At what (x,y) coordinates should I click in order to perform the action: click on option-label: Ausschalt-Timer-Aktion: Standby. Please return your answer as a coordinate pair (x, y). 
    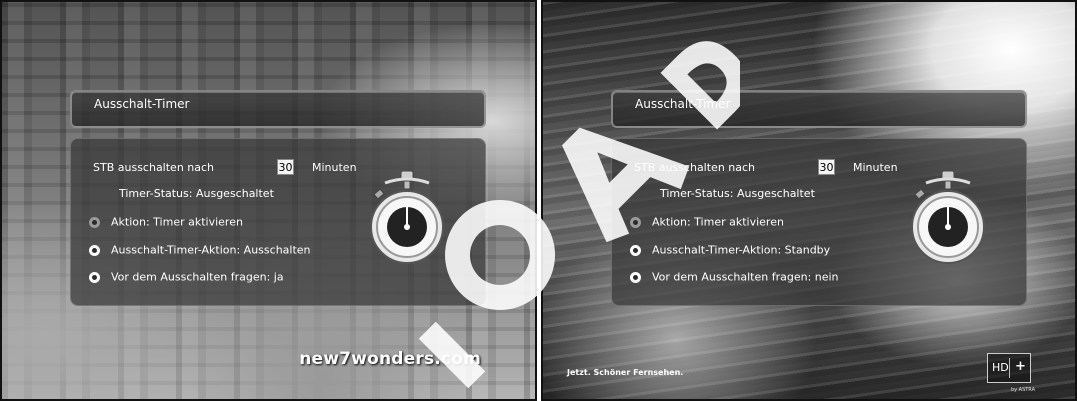
    Looking at the image, I should click on (741, 250).